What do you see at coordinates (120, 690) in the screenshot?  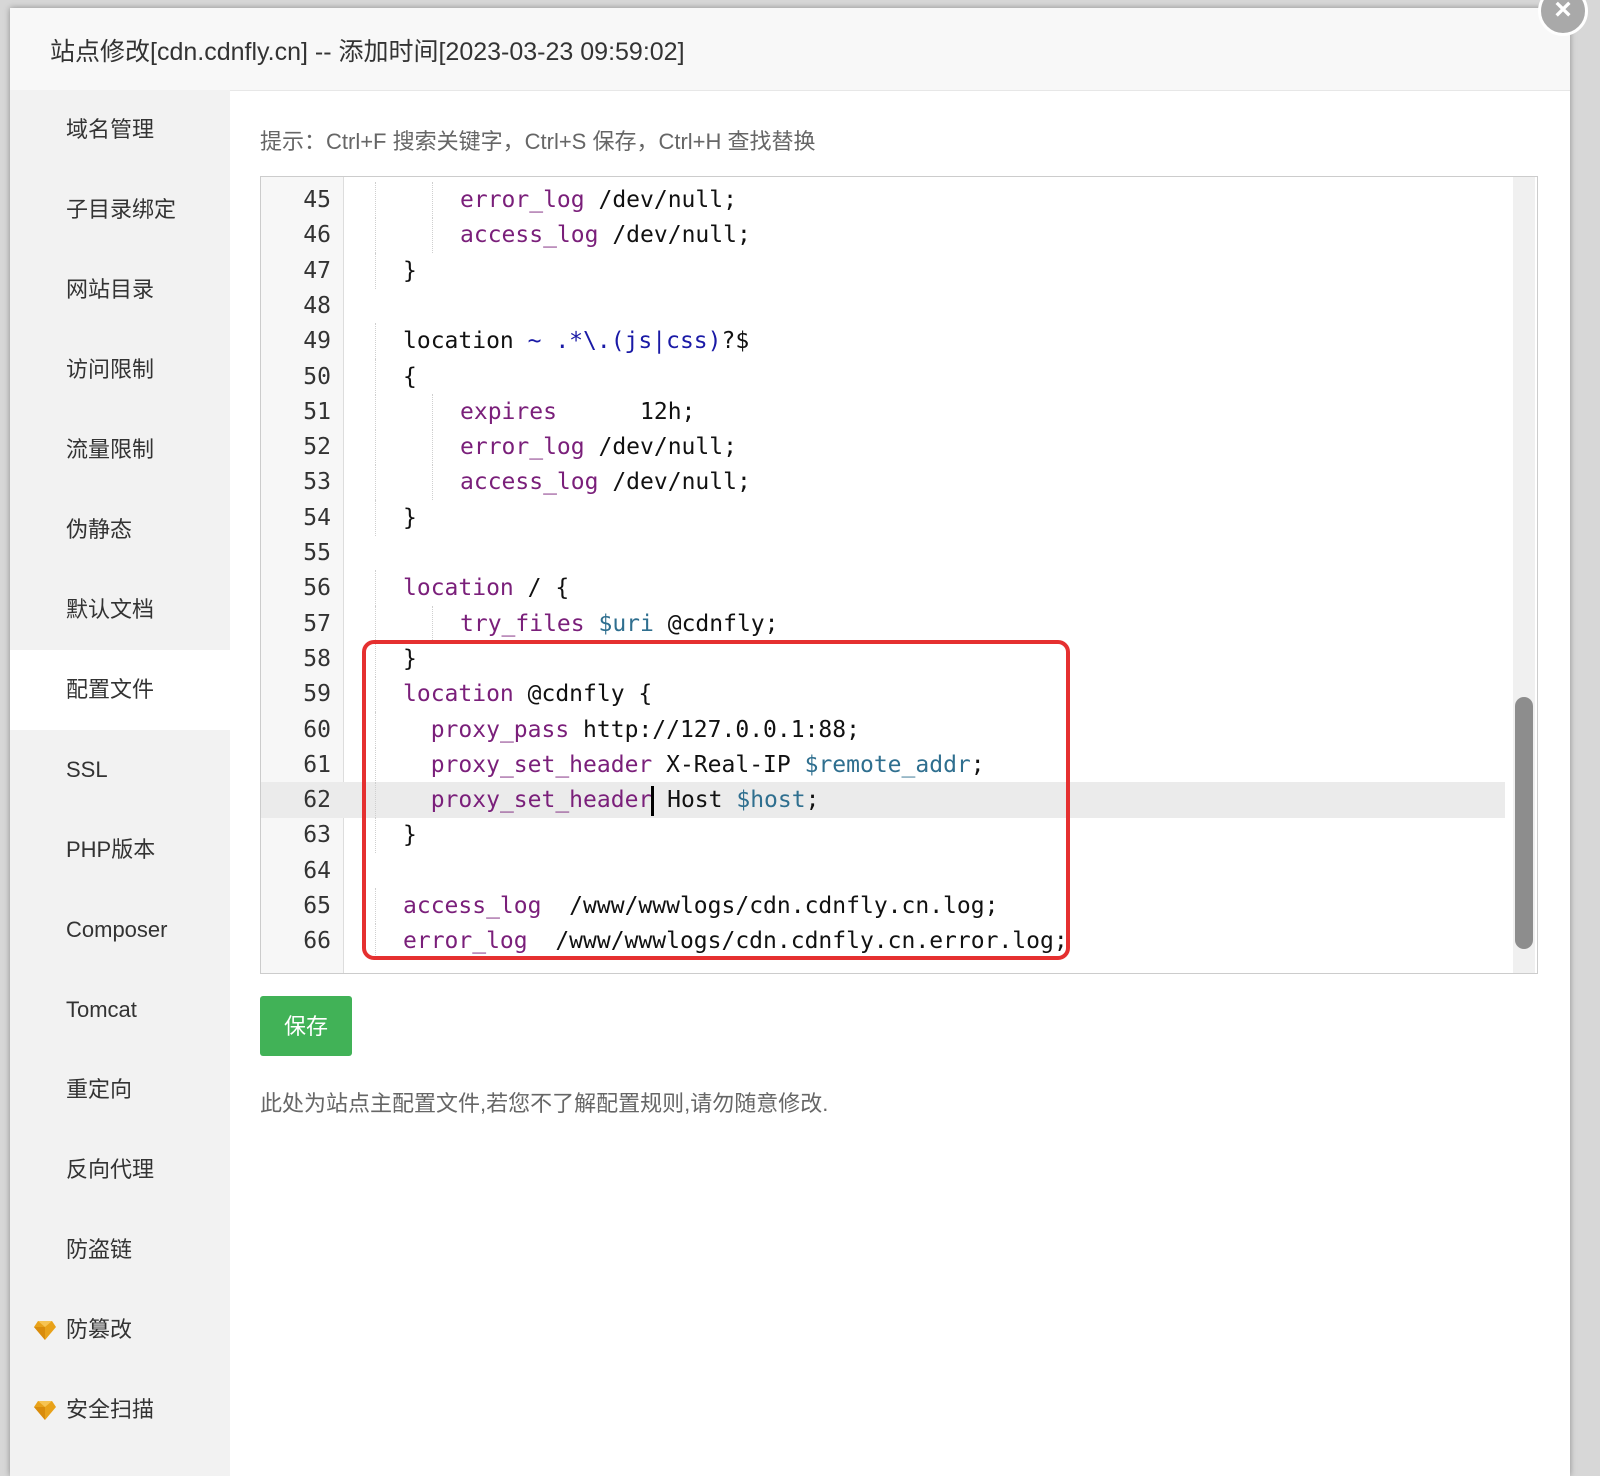 I see `sidebar-item: 配置文件` at bounding box center [120, 690].